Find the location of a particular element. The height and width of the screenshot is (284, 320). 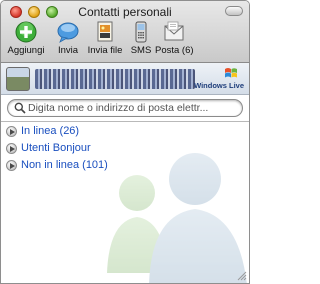

group-label: Non in linea (101) is located at coordinates (64, 165).